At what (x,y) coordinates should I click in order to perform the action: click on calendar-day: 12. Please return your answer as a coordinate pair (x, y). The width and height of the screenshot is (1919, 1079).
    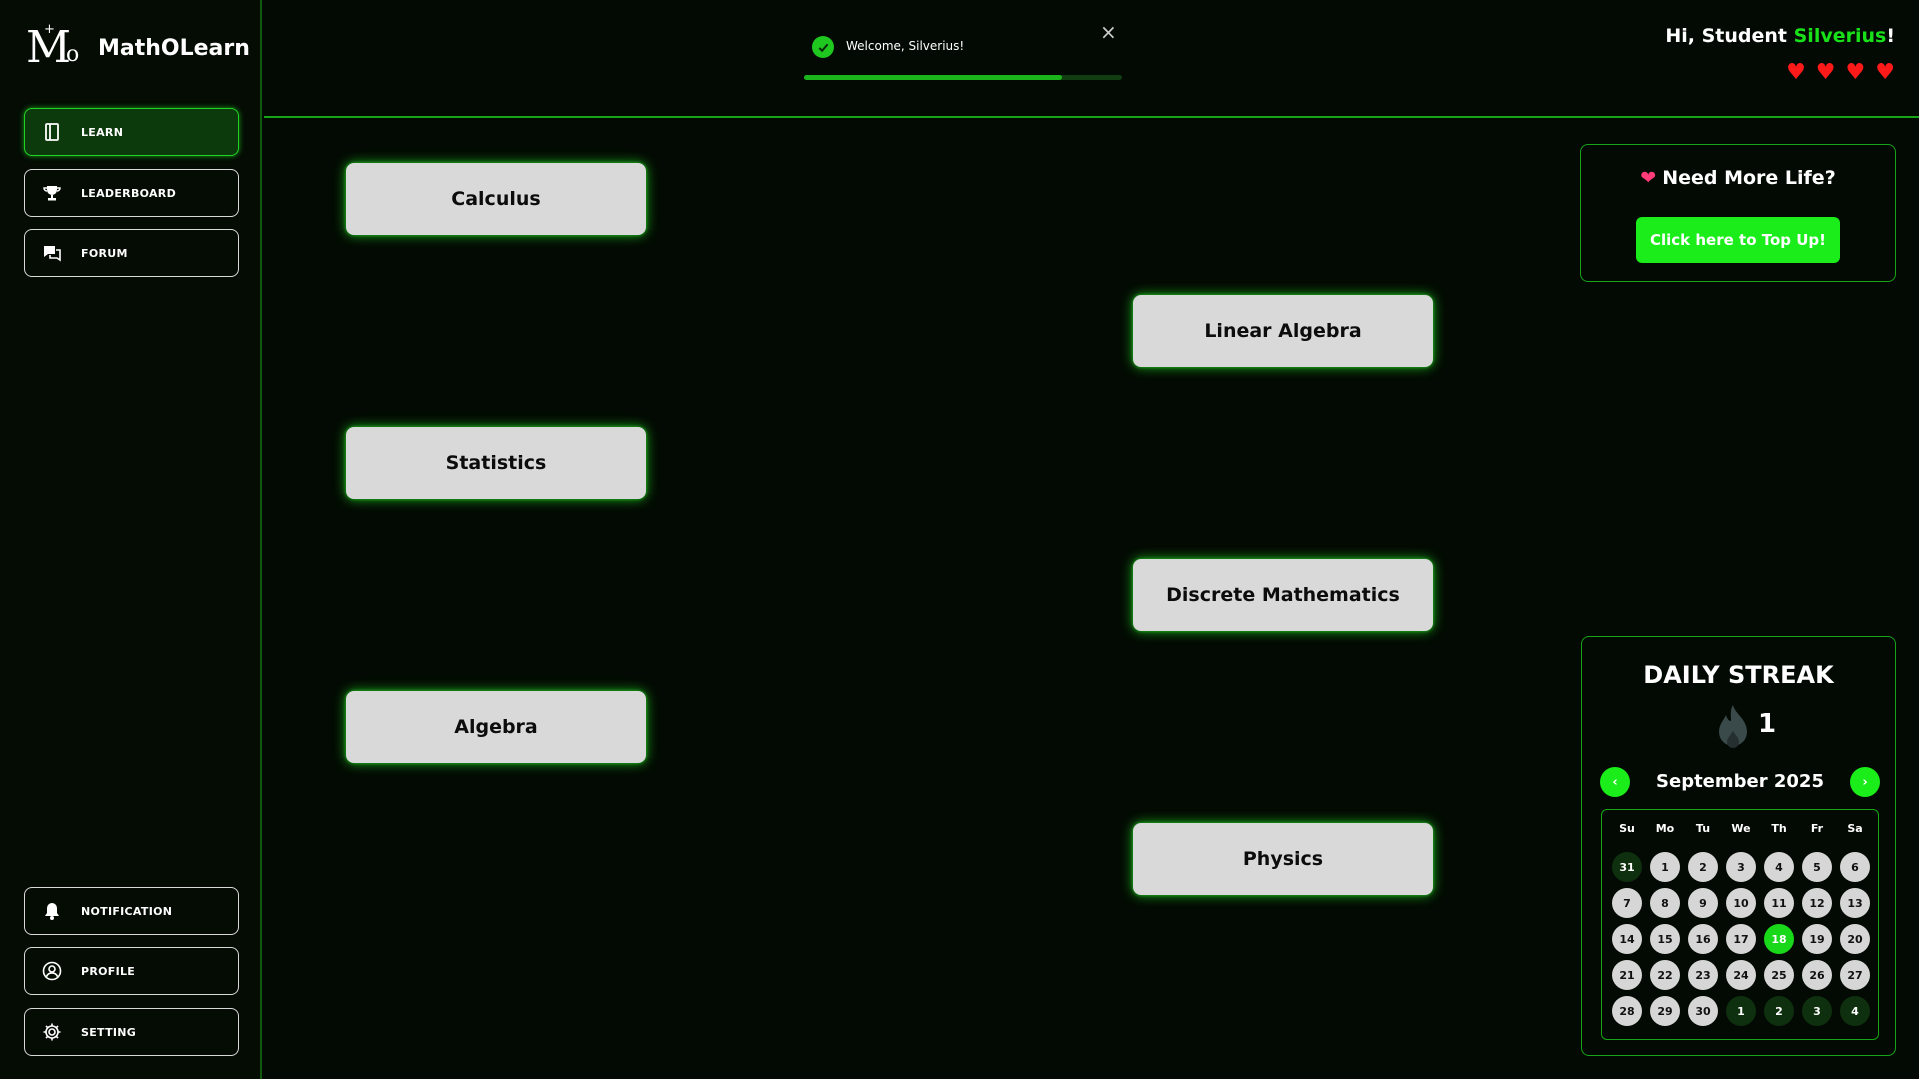
    Looking at the image, I should click on (1817, 903).